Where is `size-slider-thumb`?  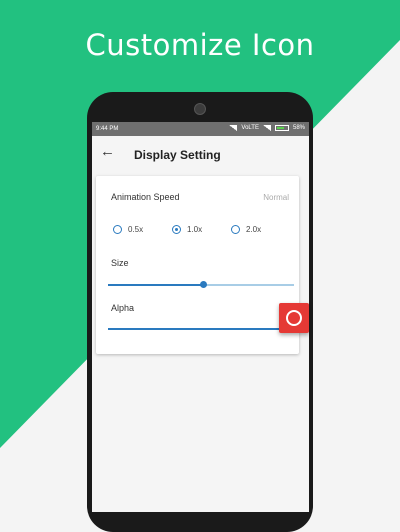 size-slider-thumb is located at coordinates (203, 284).